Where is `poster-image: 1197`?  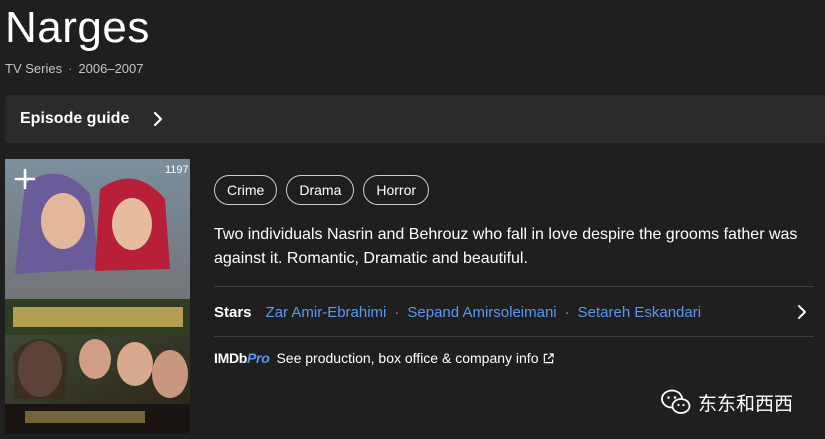 poster-image: 1197 is located at coordinates (97, 296).